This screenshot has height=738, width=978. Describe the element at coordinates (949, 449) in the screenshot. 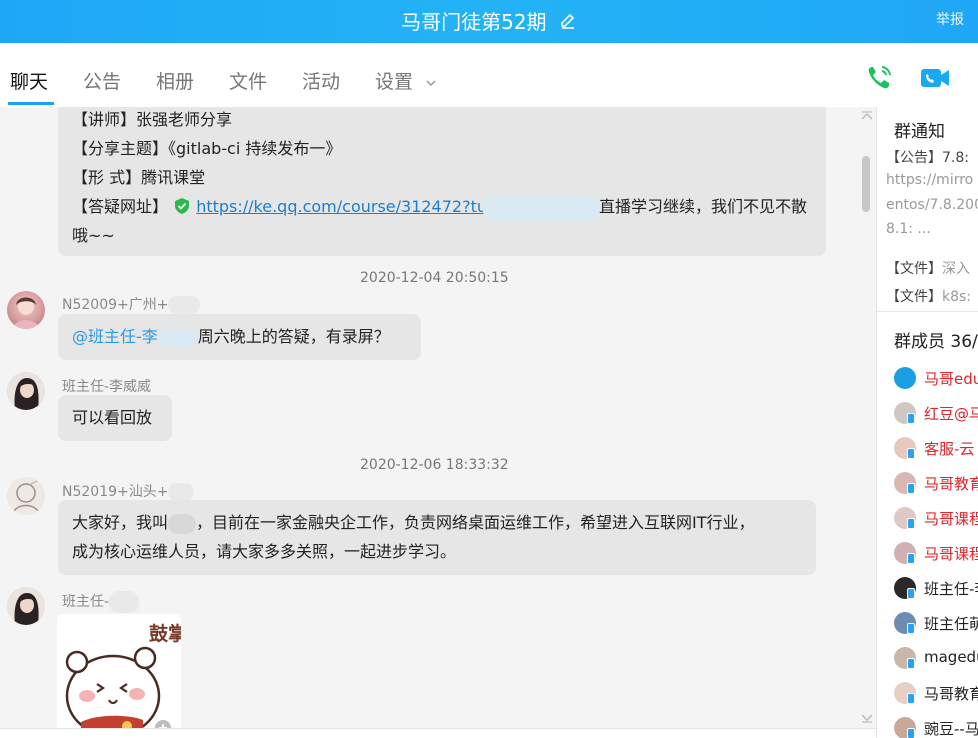

I see `member-name: 客服-云` at that location.